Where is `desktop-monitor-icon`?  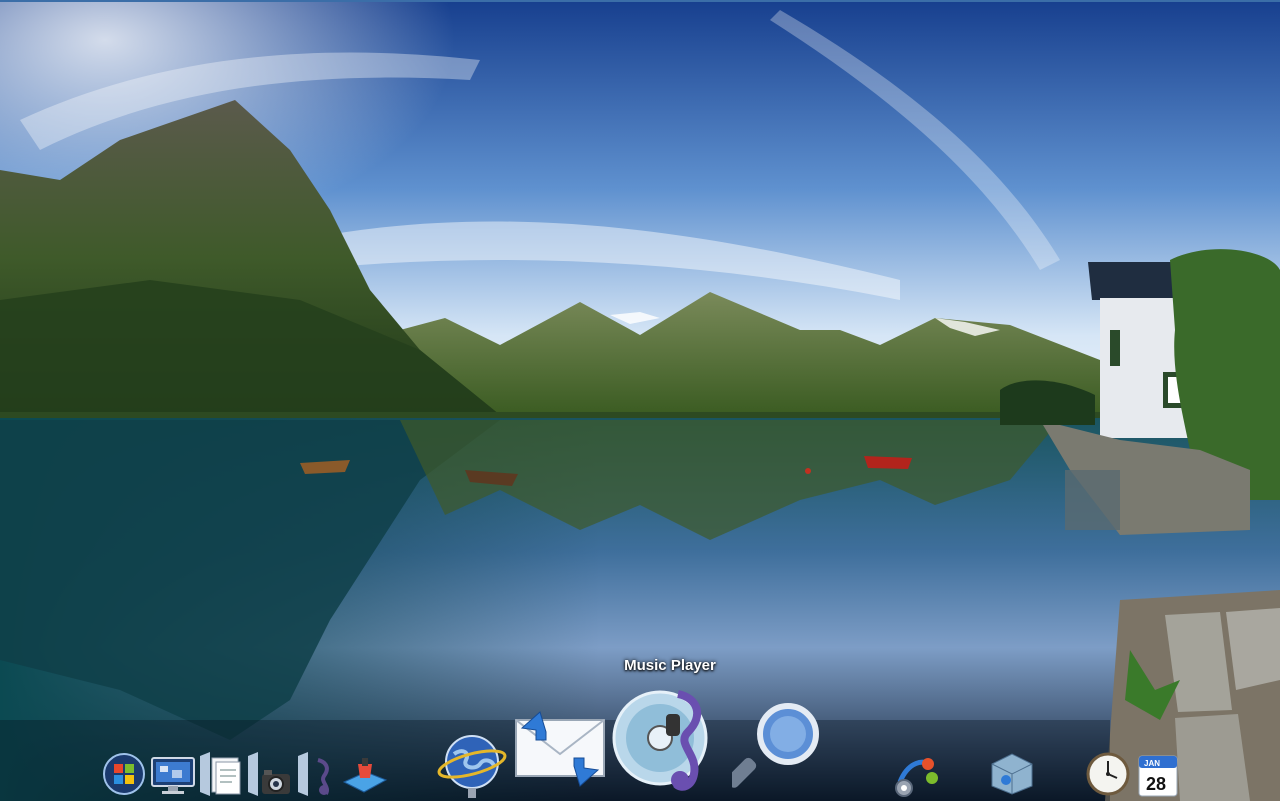 desktop-monitor-icon is located at coordinates (173, 776).